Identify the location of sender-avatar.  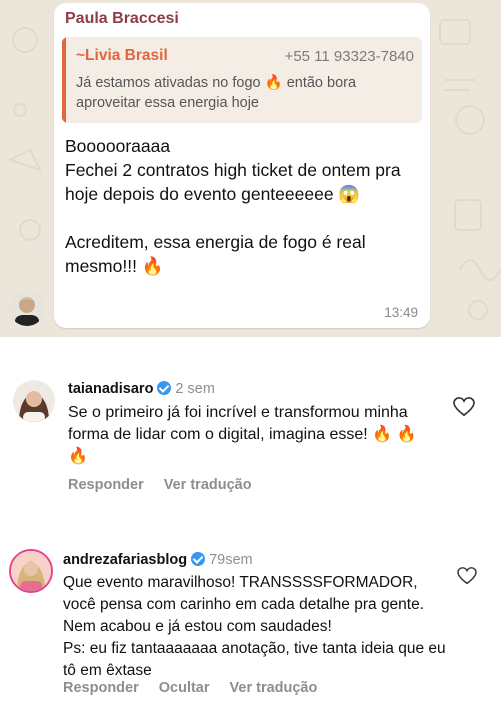
(27, 308).